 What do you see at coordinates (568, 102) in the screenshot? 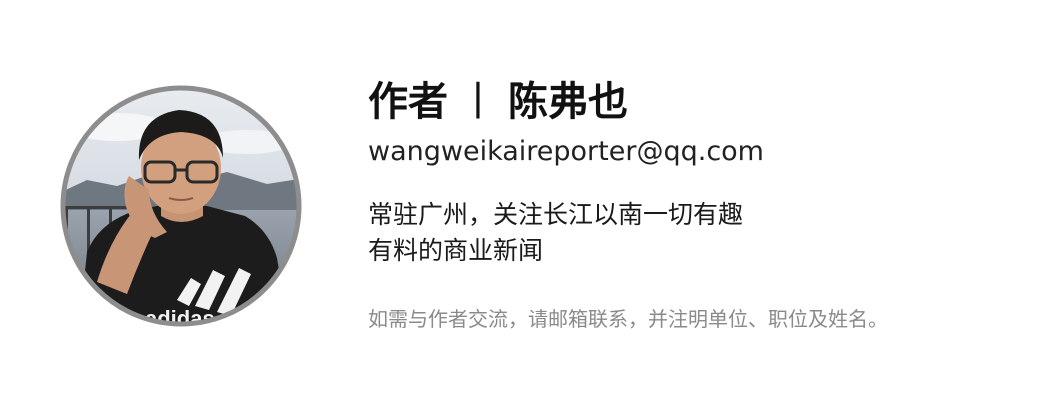
I see `author-name: 陈弗也` at bounding box center [568, 102].